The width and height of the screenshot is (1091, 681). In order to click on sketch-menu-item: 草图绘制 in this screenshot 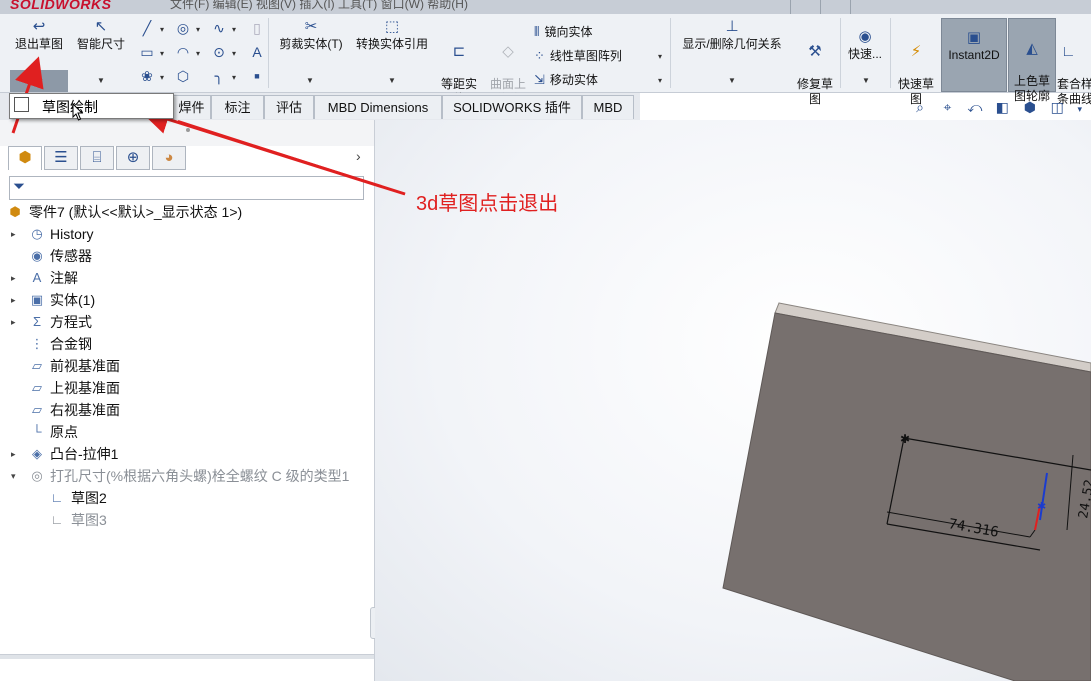, I will do `click(70, 107)`.